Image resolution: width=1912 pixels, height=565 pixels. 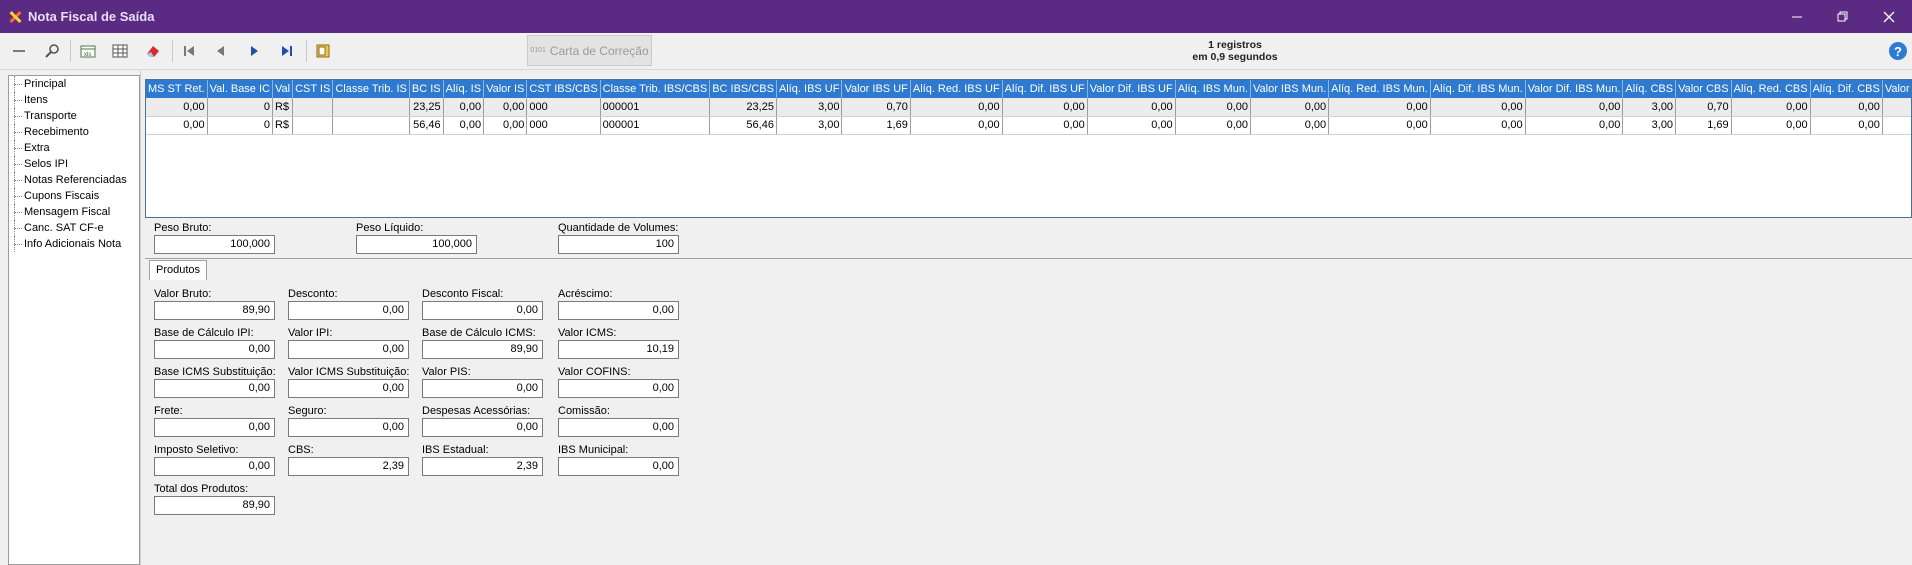 What do you see at coordinates (593, 450) in the screenshot?
I see `ibs-municipal-label: IBS Municipal:` at bounding box center [593, 450].